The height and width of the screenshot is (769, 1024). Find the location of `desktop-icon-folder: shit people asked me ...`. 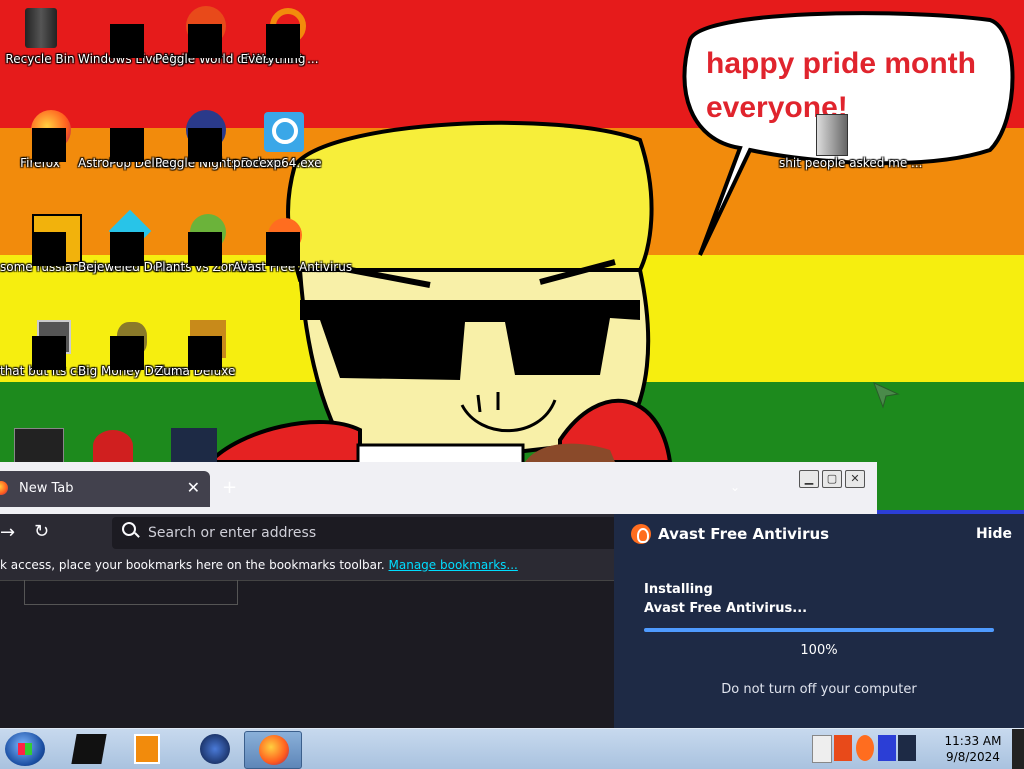

desktop-icon-folder: shit people asked me ... is located at coordinates (851, 137).